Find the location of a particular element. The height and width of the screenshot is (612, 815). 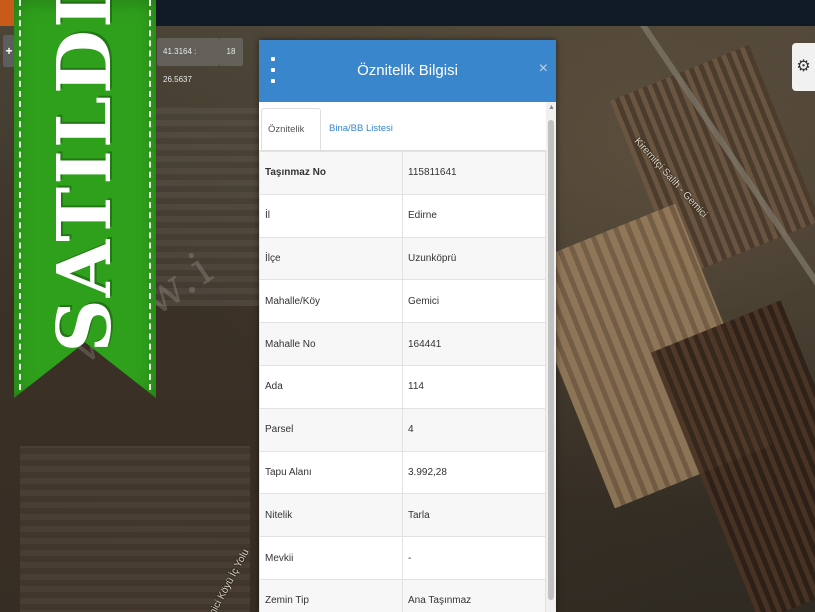

attribute-value: 164441 is located at coordinates (474, 344).